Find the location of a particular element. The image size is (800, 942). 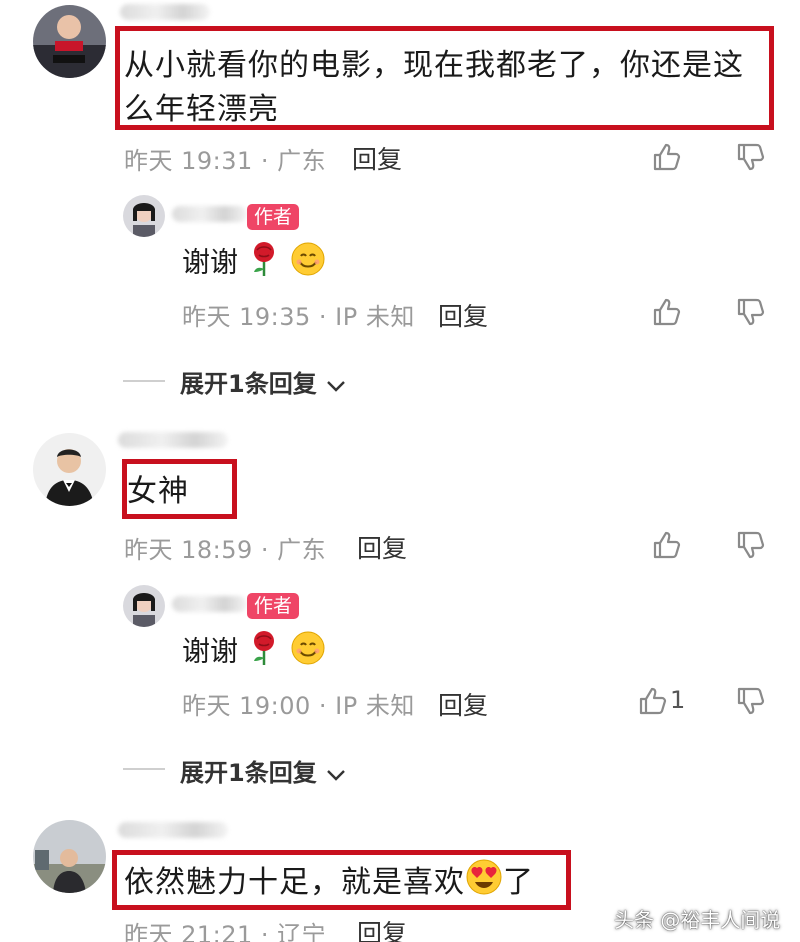

comment-meta-3: 昨天 21:21 · 辽宁 is located at coordinates (225, 931).